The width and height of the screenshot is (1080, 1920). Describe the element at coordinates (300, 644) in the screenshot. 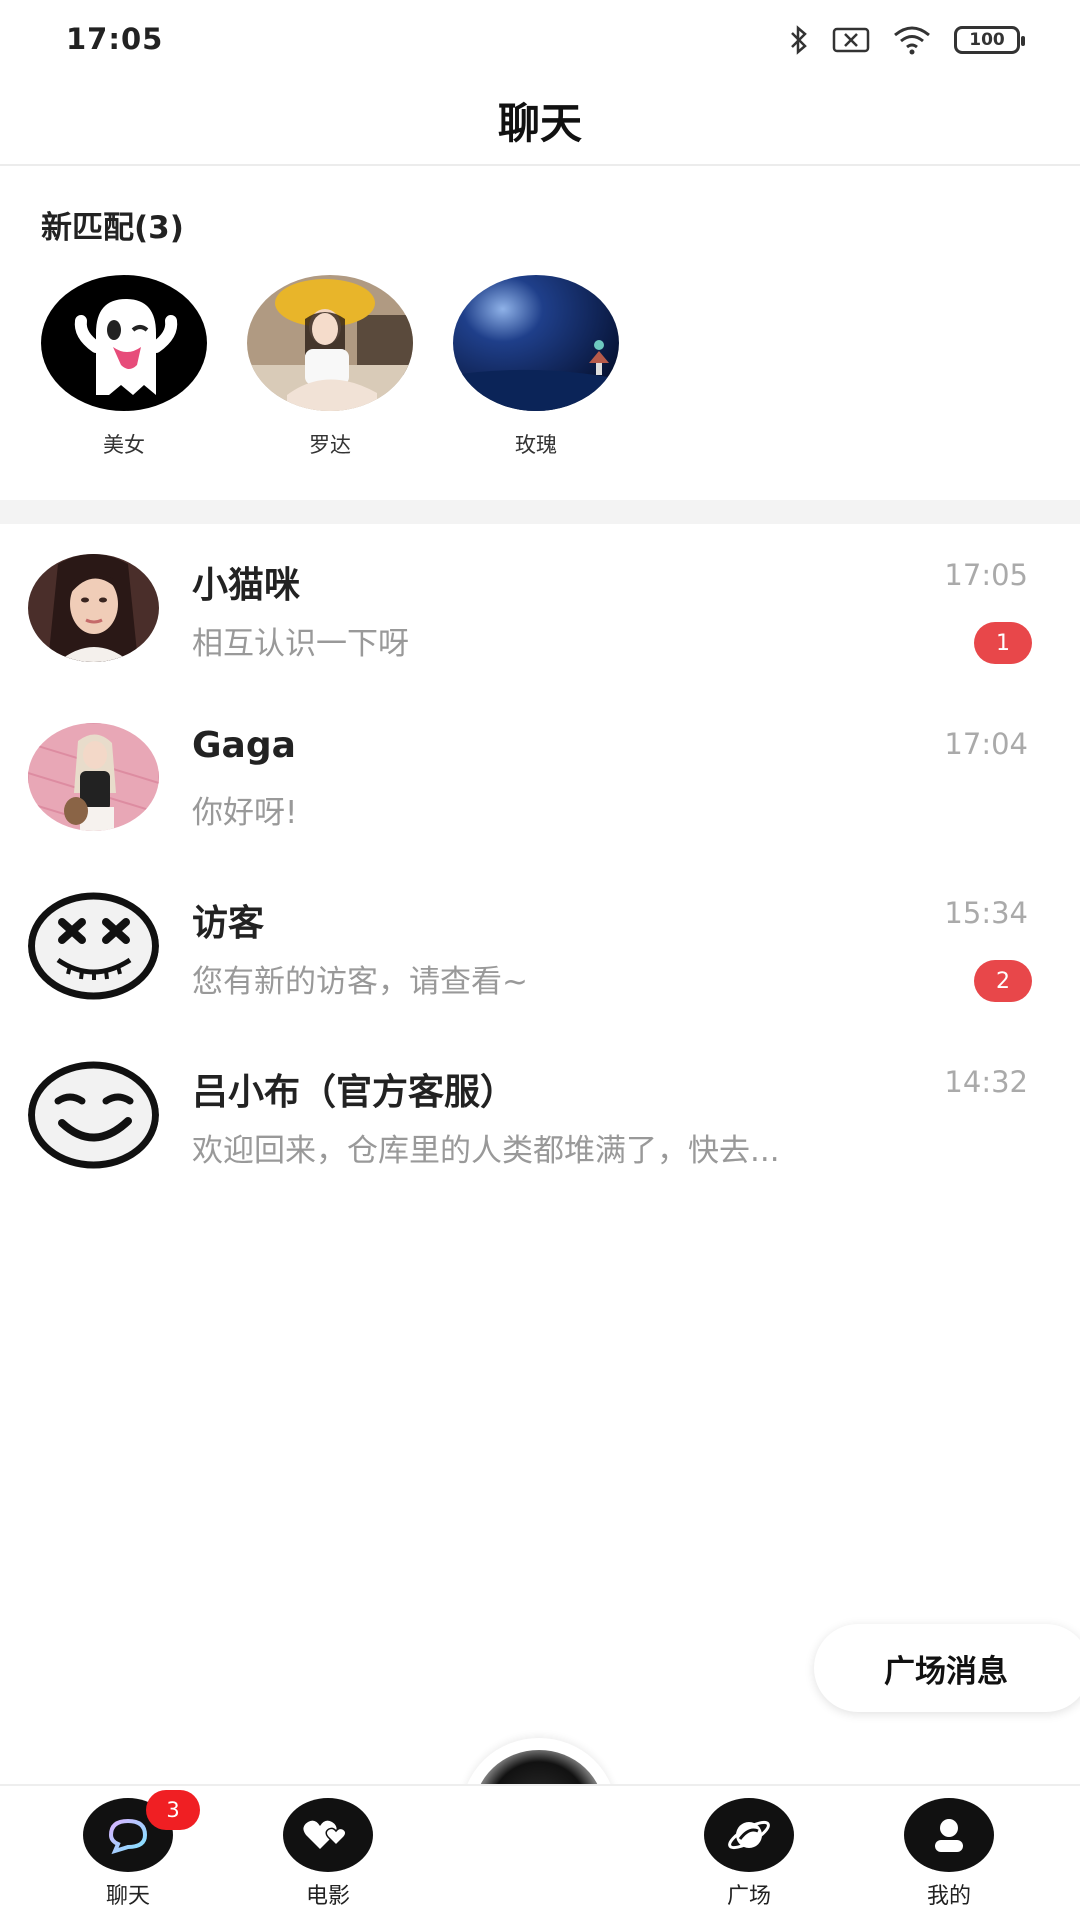

I see `conversation-preview: 相互认识一下呀` at that location.